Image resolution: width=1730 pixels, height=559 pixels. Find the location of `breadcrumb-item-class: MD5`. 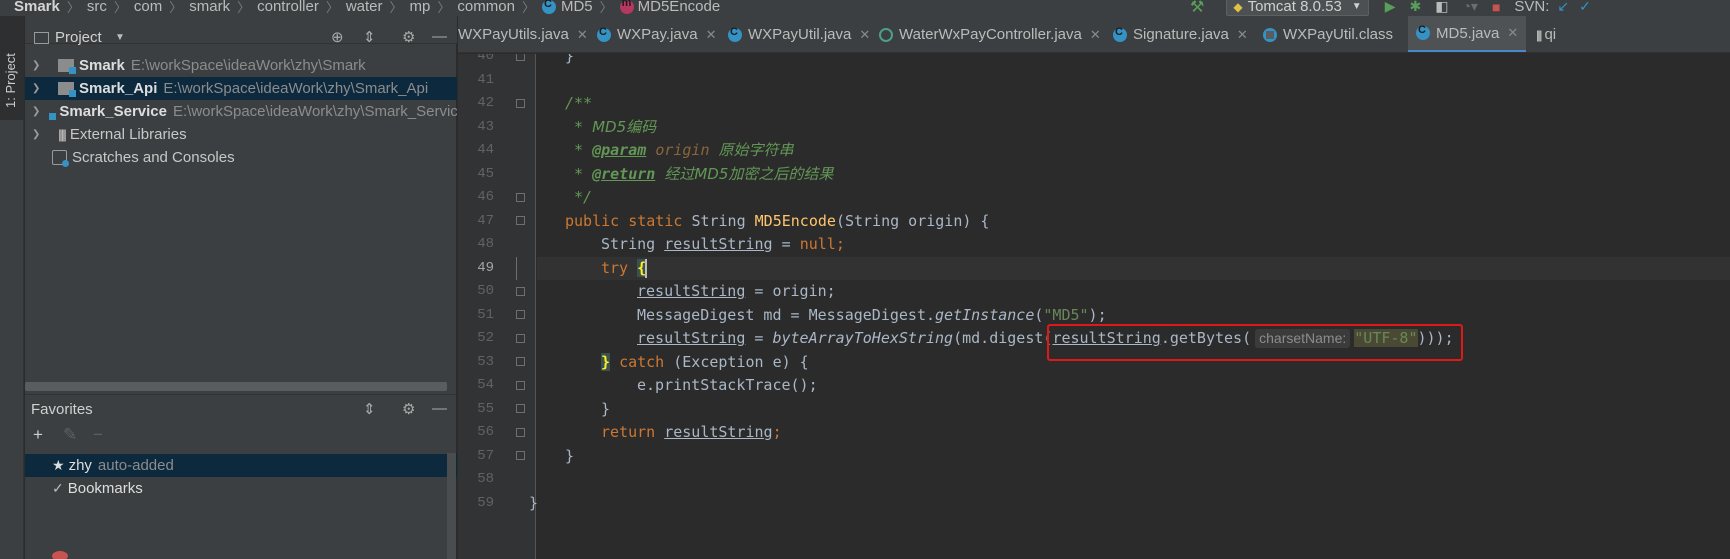

breadcrumb-item-class: MD5 is located at coordinates (567, 7).